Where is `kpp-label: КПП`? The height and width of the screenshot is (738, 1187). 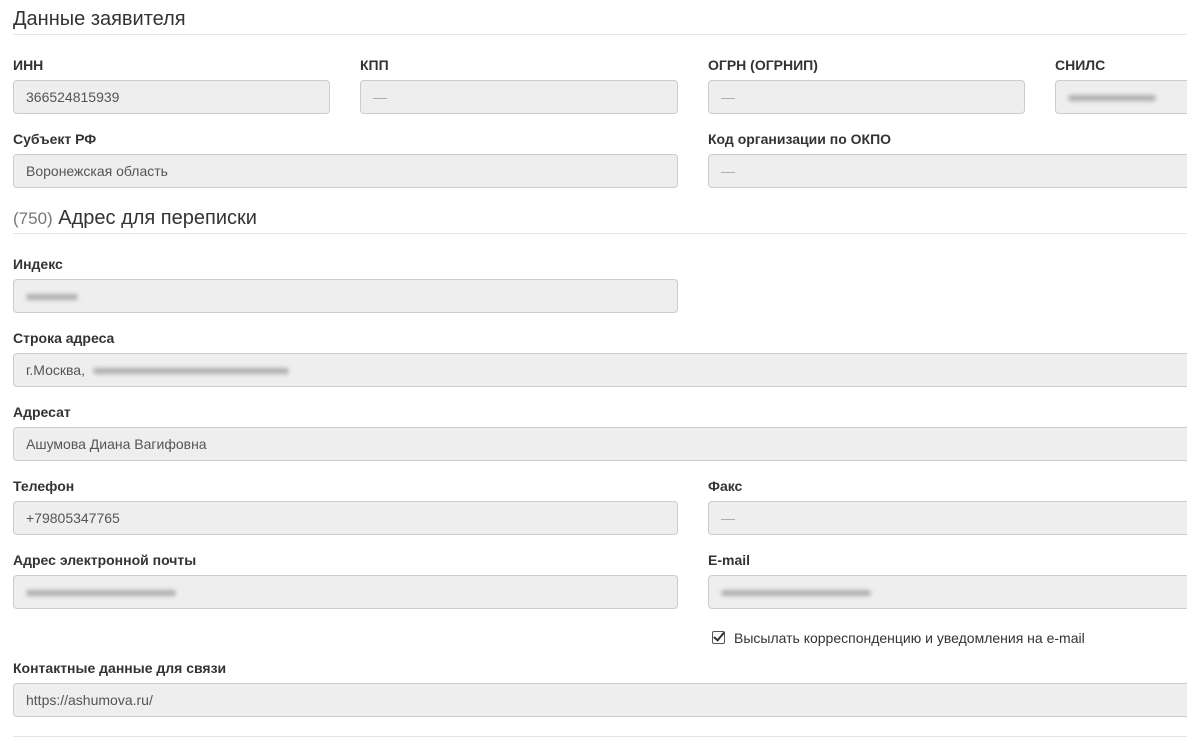 kpp-label: КПП is located at coordinates (374, 65).